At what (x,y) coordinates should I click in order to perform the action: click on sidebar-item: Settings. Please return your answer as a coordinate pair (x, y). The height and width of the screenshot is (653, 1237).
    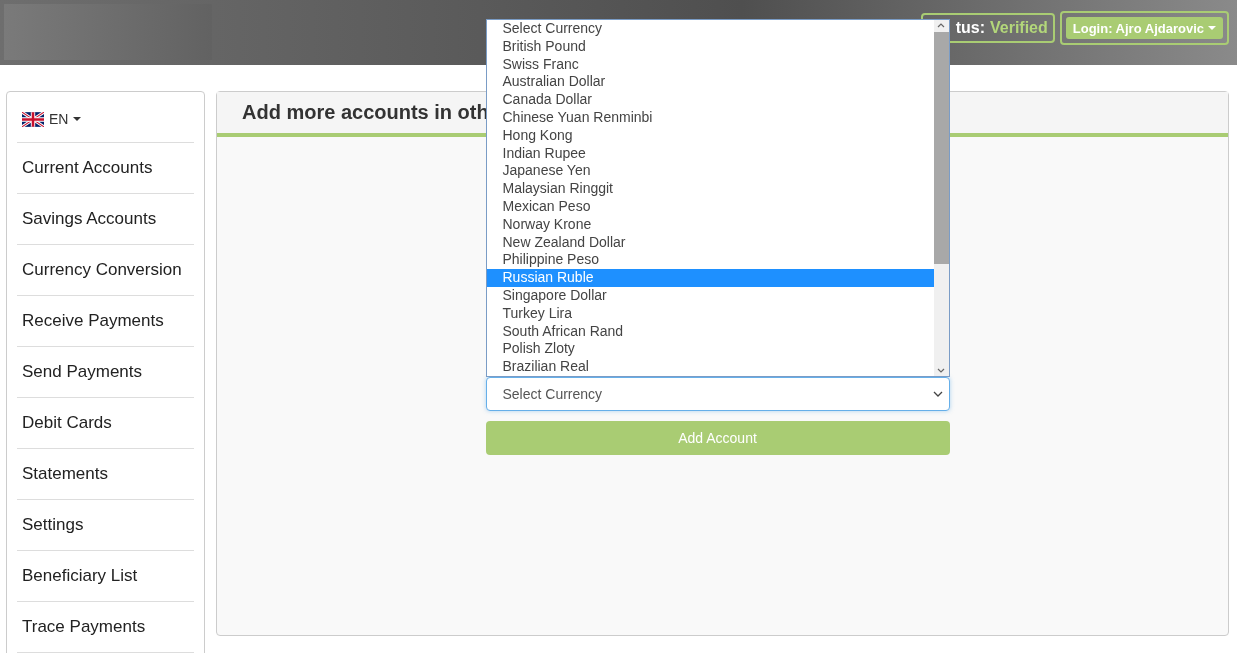
    Looking at the image, I should click on (105, 525).